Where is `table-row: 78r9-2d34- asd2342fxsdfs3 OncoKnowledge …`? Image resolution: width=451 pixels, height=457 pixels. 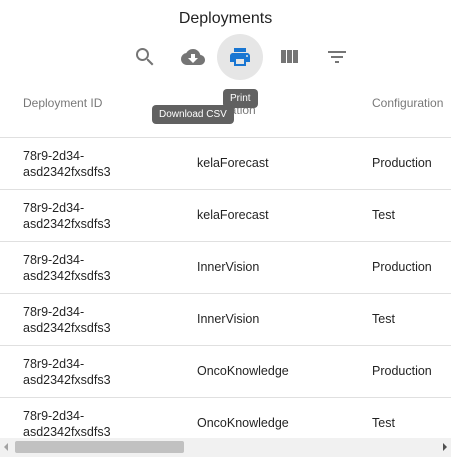
table-row: 78r9-2d34- asd2342fxsdfs3 OncoKnowledge … is located at coordinates (225, 372).